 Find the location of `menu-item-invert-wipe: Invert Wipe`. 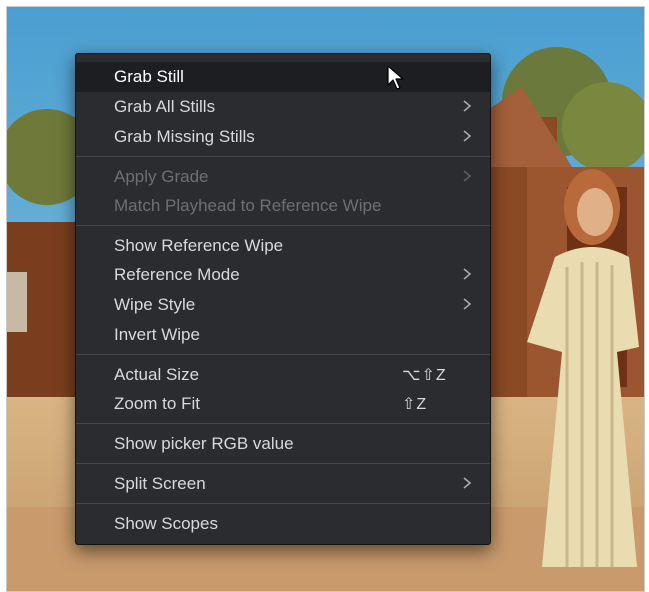

menu-item-invert-wipe: Invert Wipe is located at coordinates (283, 335).